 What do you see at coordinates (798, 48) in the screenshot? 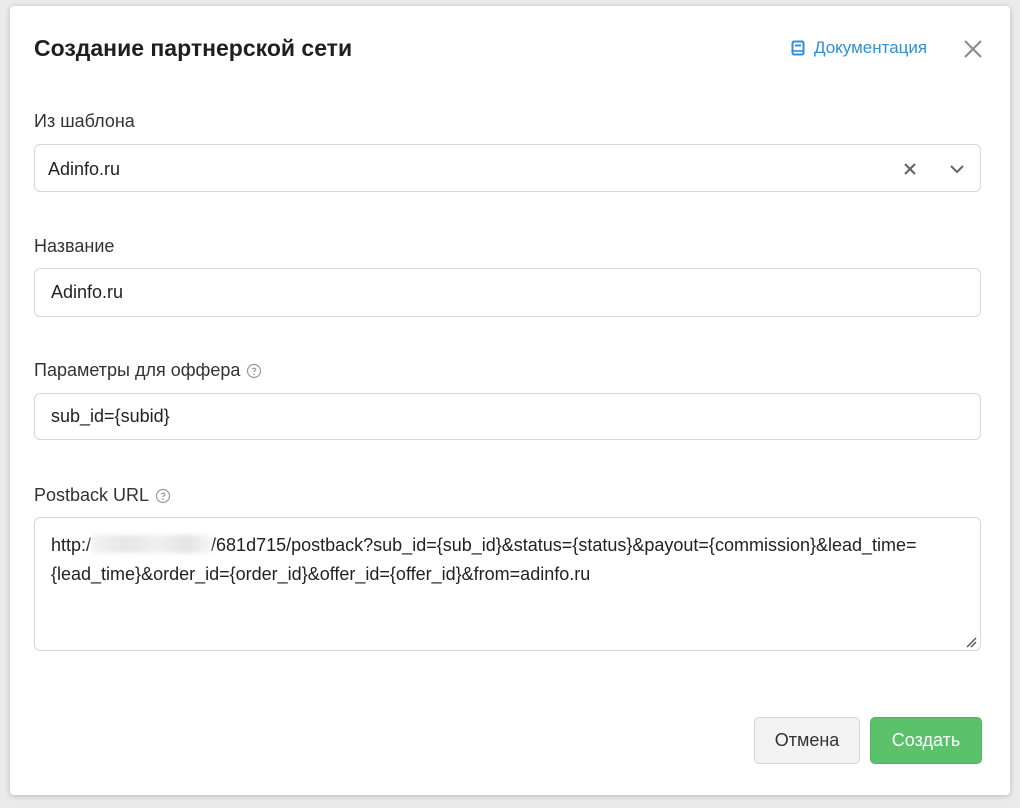
I see `book-icon` at bounding box center [798, 48].